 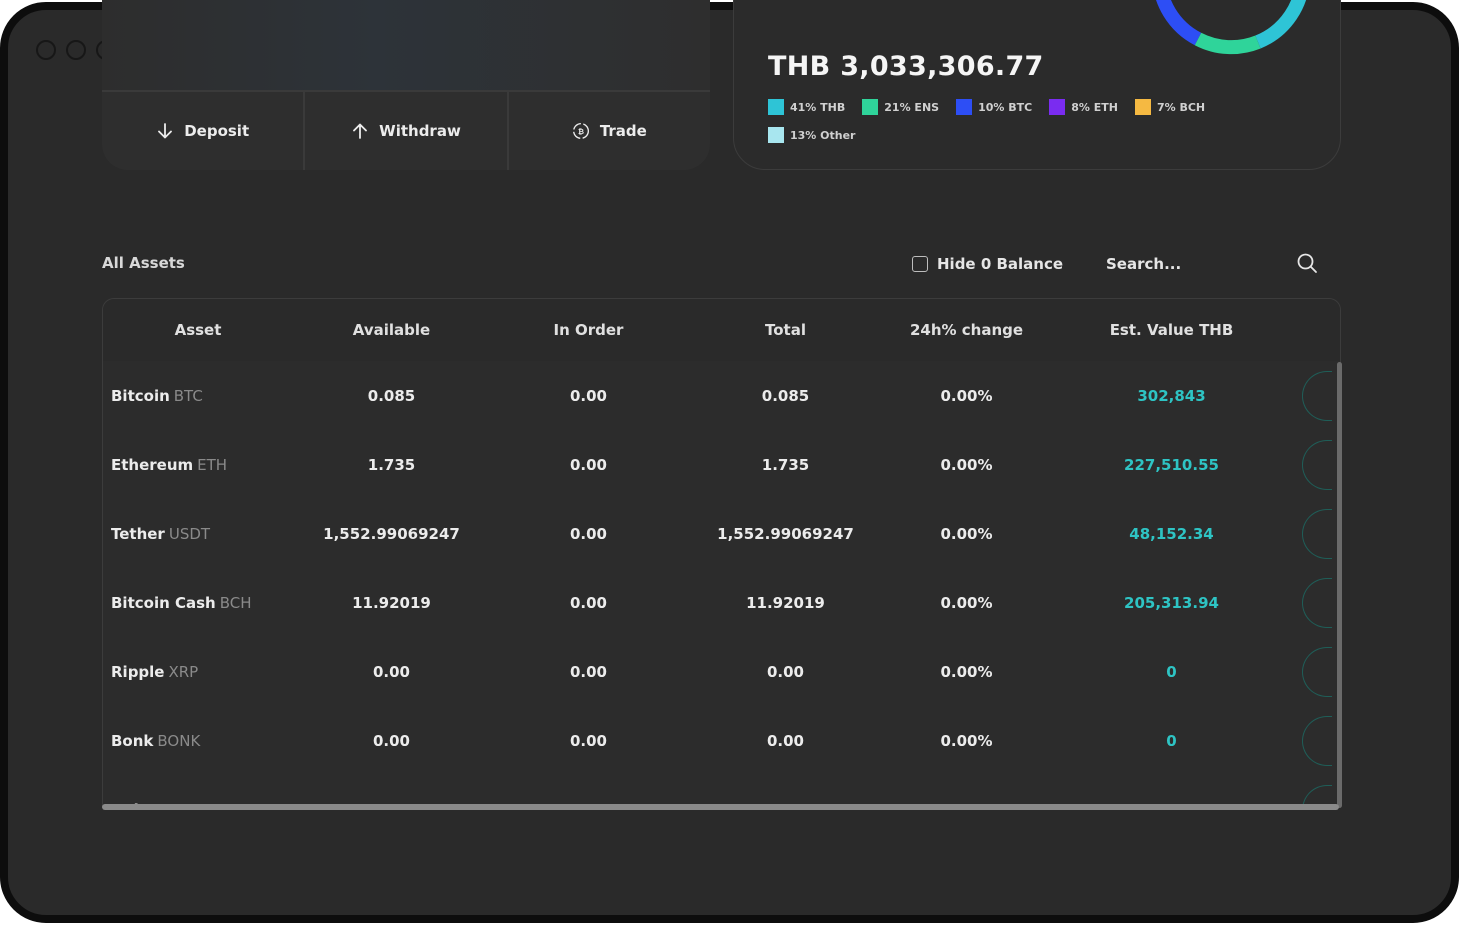 What do you see at coordinates (183, 671) in the screenshot?
I see `asset-symbol: XRP` at bounding box center [183, 671].